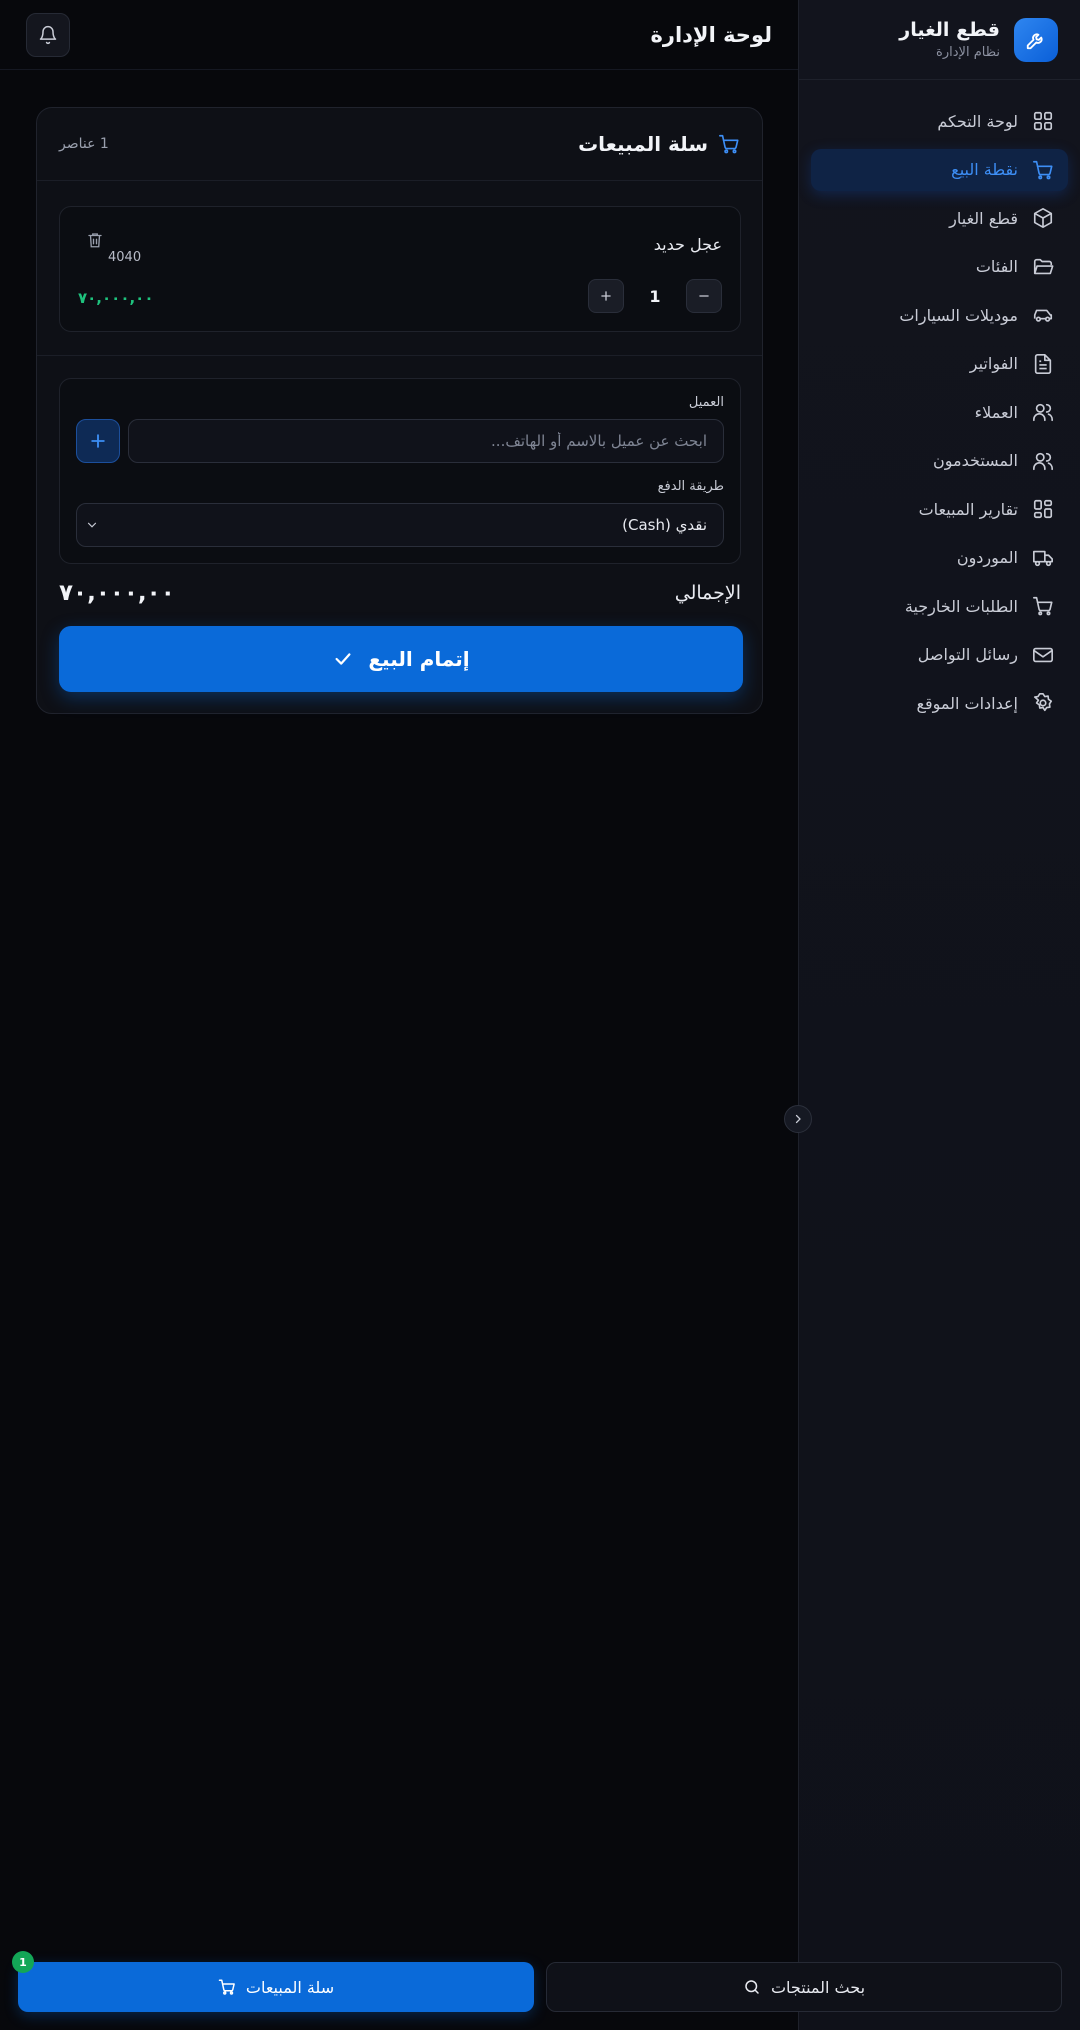 This screenshot has width=1080, height=2030. What do you see at coordinates (399, 144) in the screenshot?
I see `cart-header: سلة المبيعات 1 عناصر` at bounding box center [399, 144].